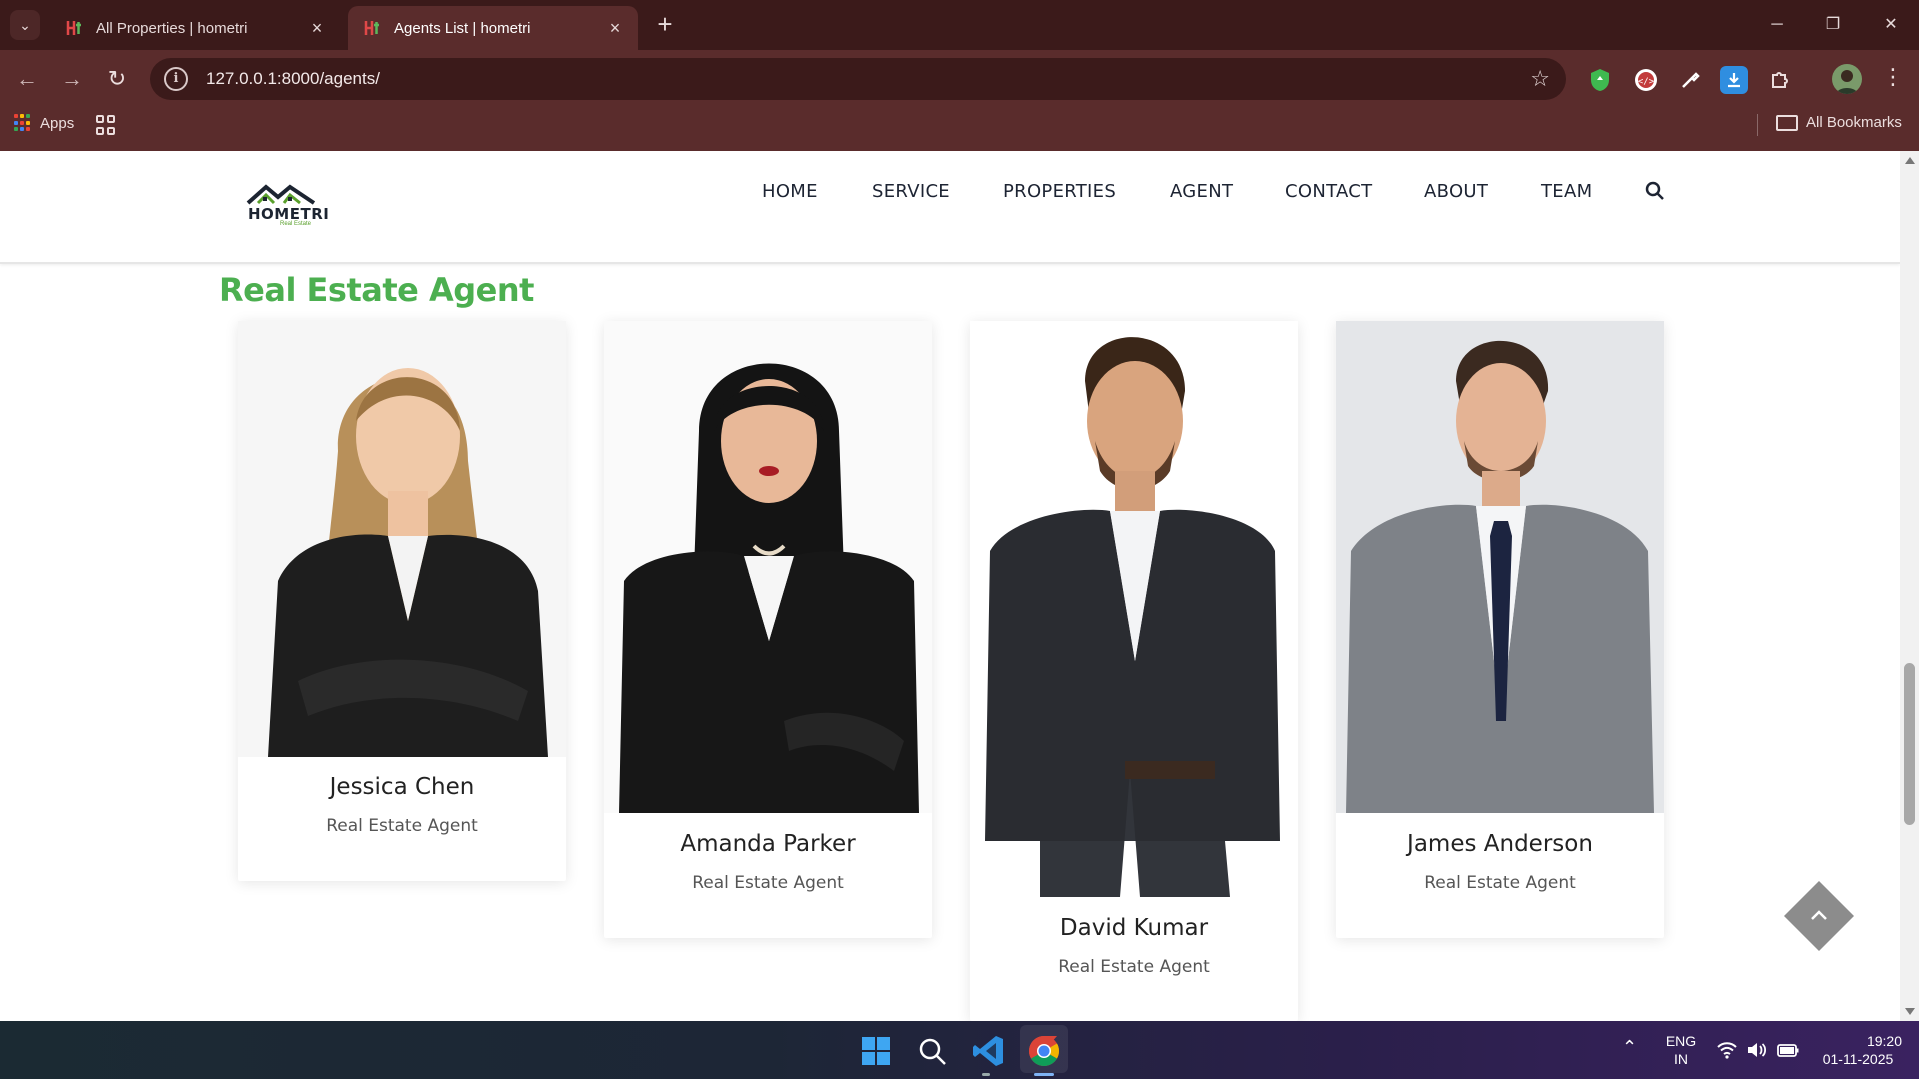 Image resolution: width=1919 pixels, height=1079 pixels. What do you see at coordinates (1757, 1050) in the screenshot?
I see `volume-icon` at bounding box center [1757, 1050].